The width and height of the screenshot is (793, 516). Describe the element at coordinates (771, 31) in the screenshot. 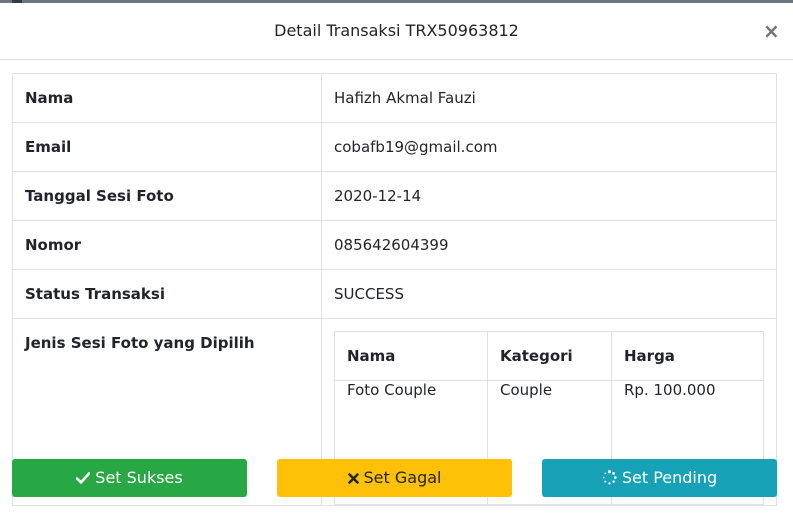

I see `close-button: ×` at that location.